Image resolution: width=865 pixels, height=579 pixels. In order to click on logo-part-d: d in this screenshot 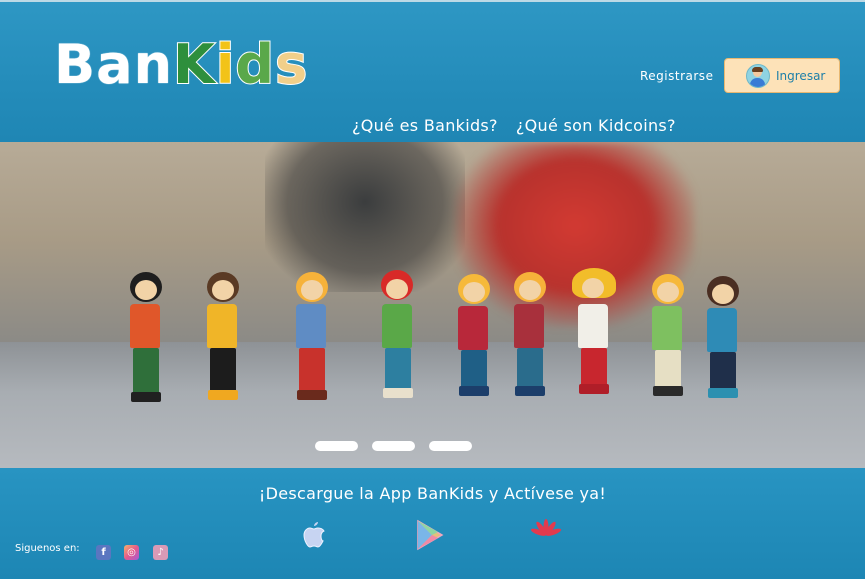, I will do `click(255, 64)`.